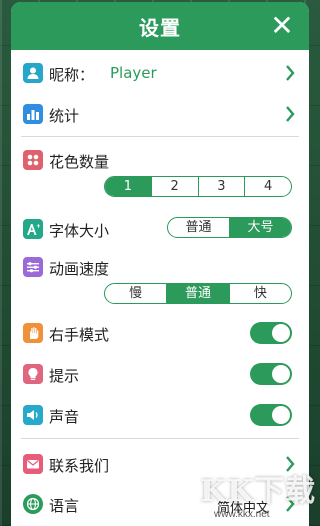 The image size is (320, 526). Describe the element at coordinates (198, 227) in the screenshot. I see `font-size-option-normal: 普通` at that location.